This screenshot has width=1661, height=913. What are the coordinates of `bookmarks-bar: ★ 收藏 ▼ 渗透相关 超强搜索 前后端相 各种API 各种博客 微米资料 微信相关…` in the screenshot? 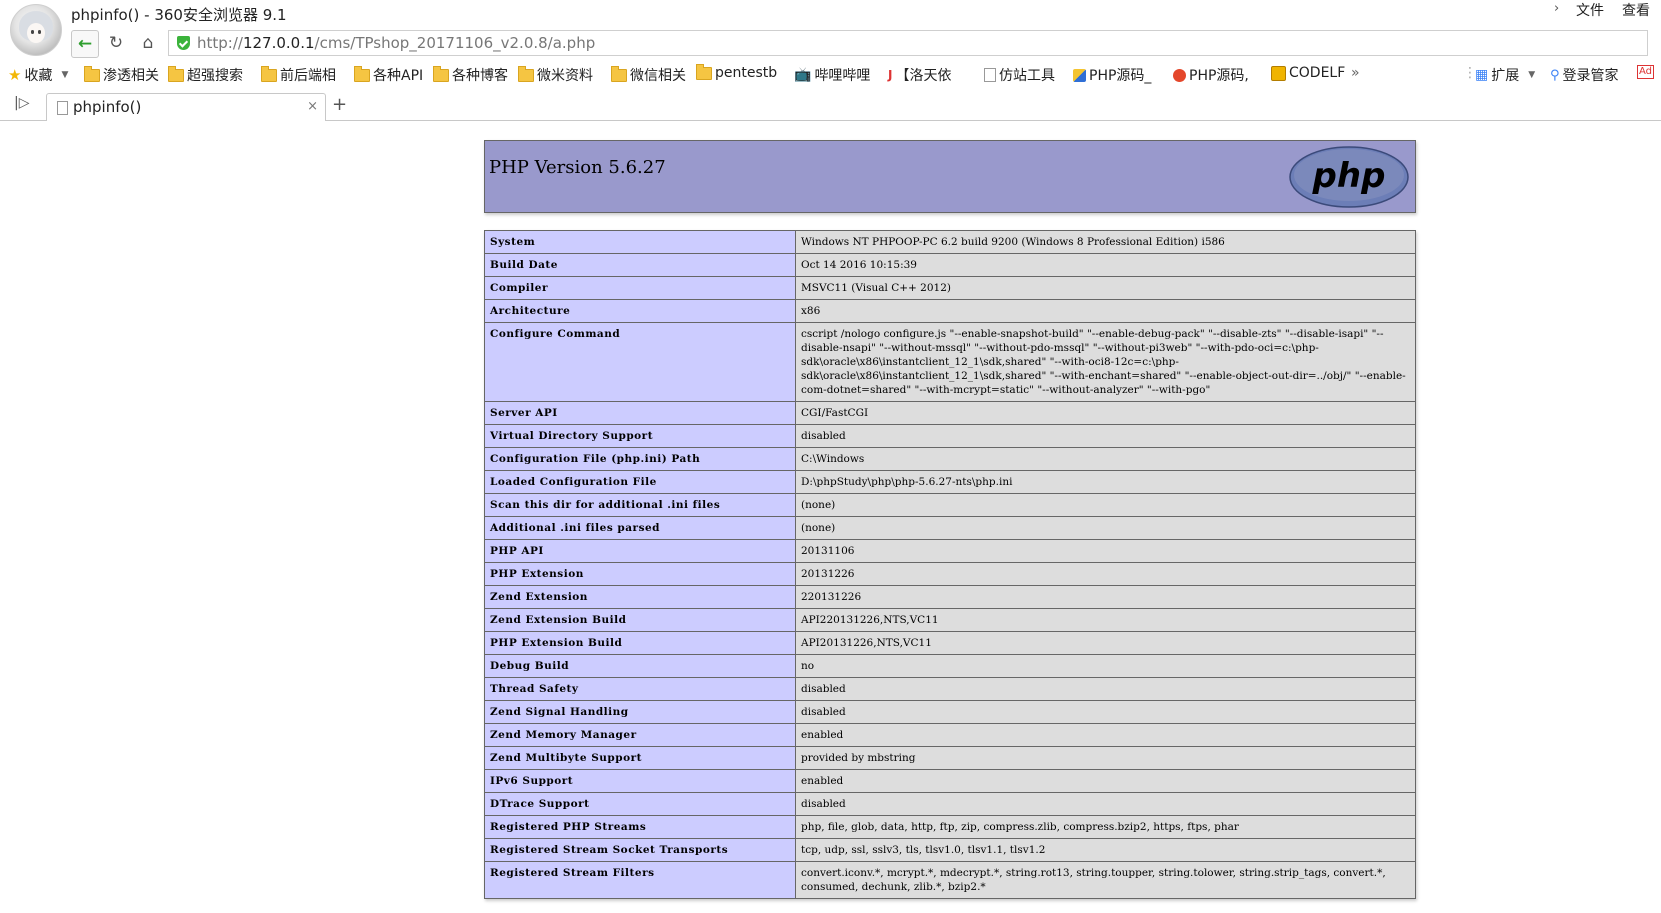 It's located at (830, 75).